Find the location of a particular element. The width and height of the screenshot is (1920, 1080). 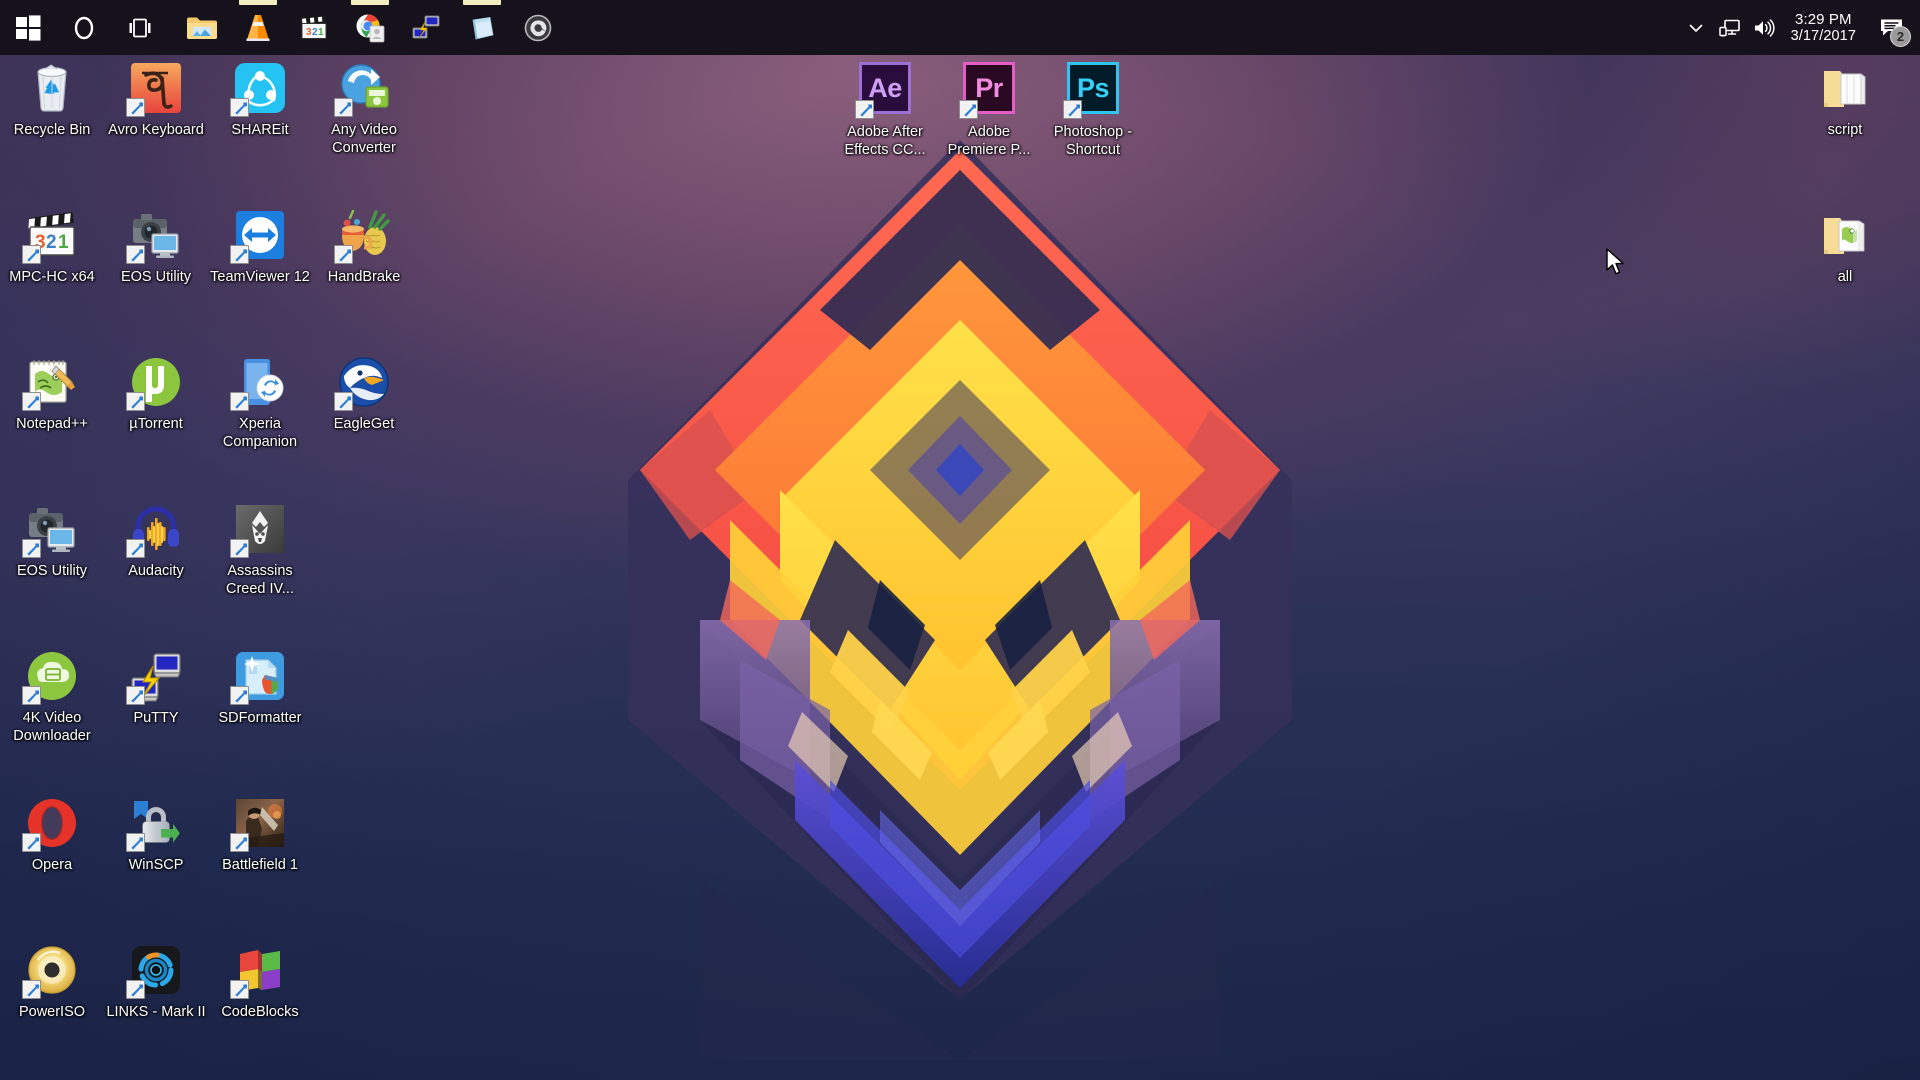

network-button is located at coordinates (1730, 27).